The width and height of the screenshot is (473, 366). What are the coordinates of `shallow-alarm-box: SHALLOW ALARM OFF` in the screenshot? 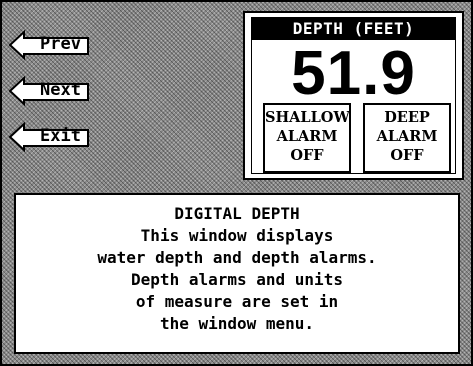 It's located at (307, 138).